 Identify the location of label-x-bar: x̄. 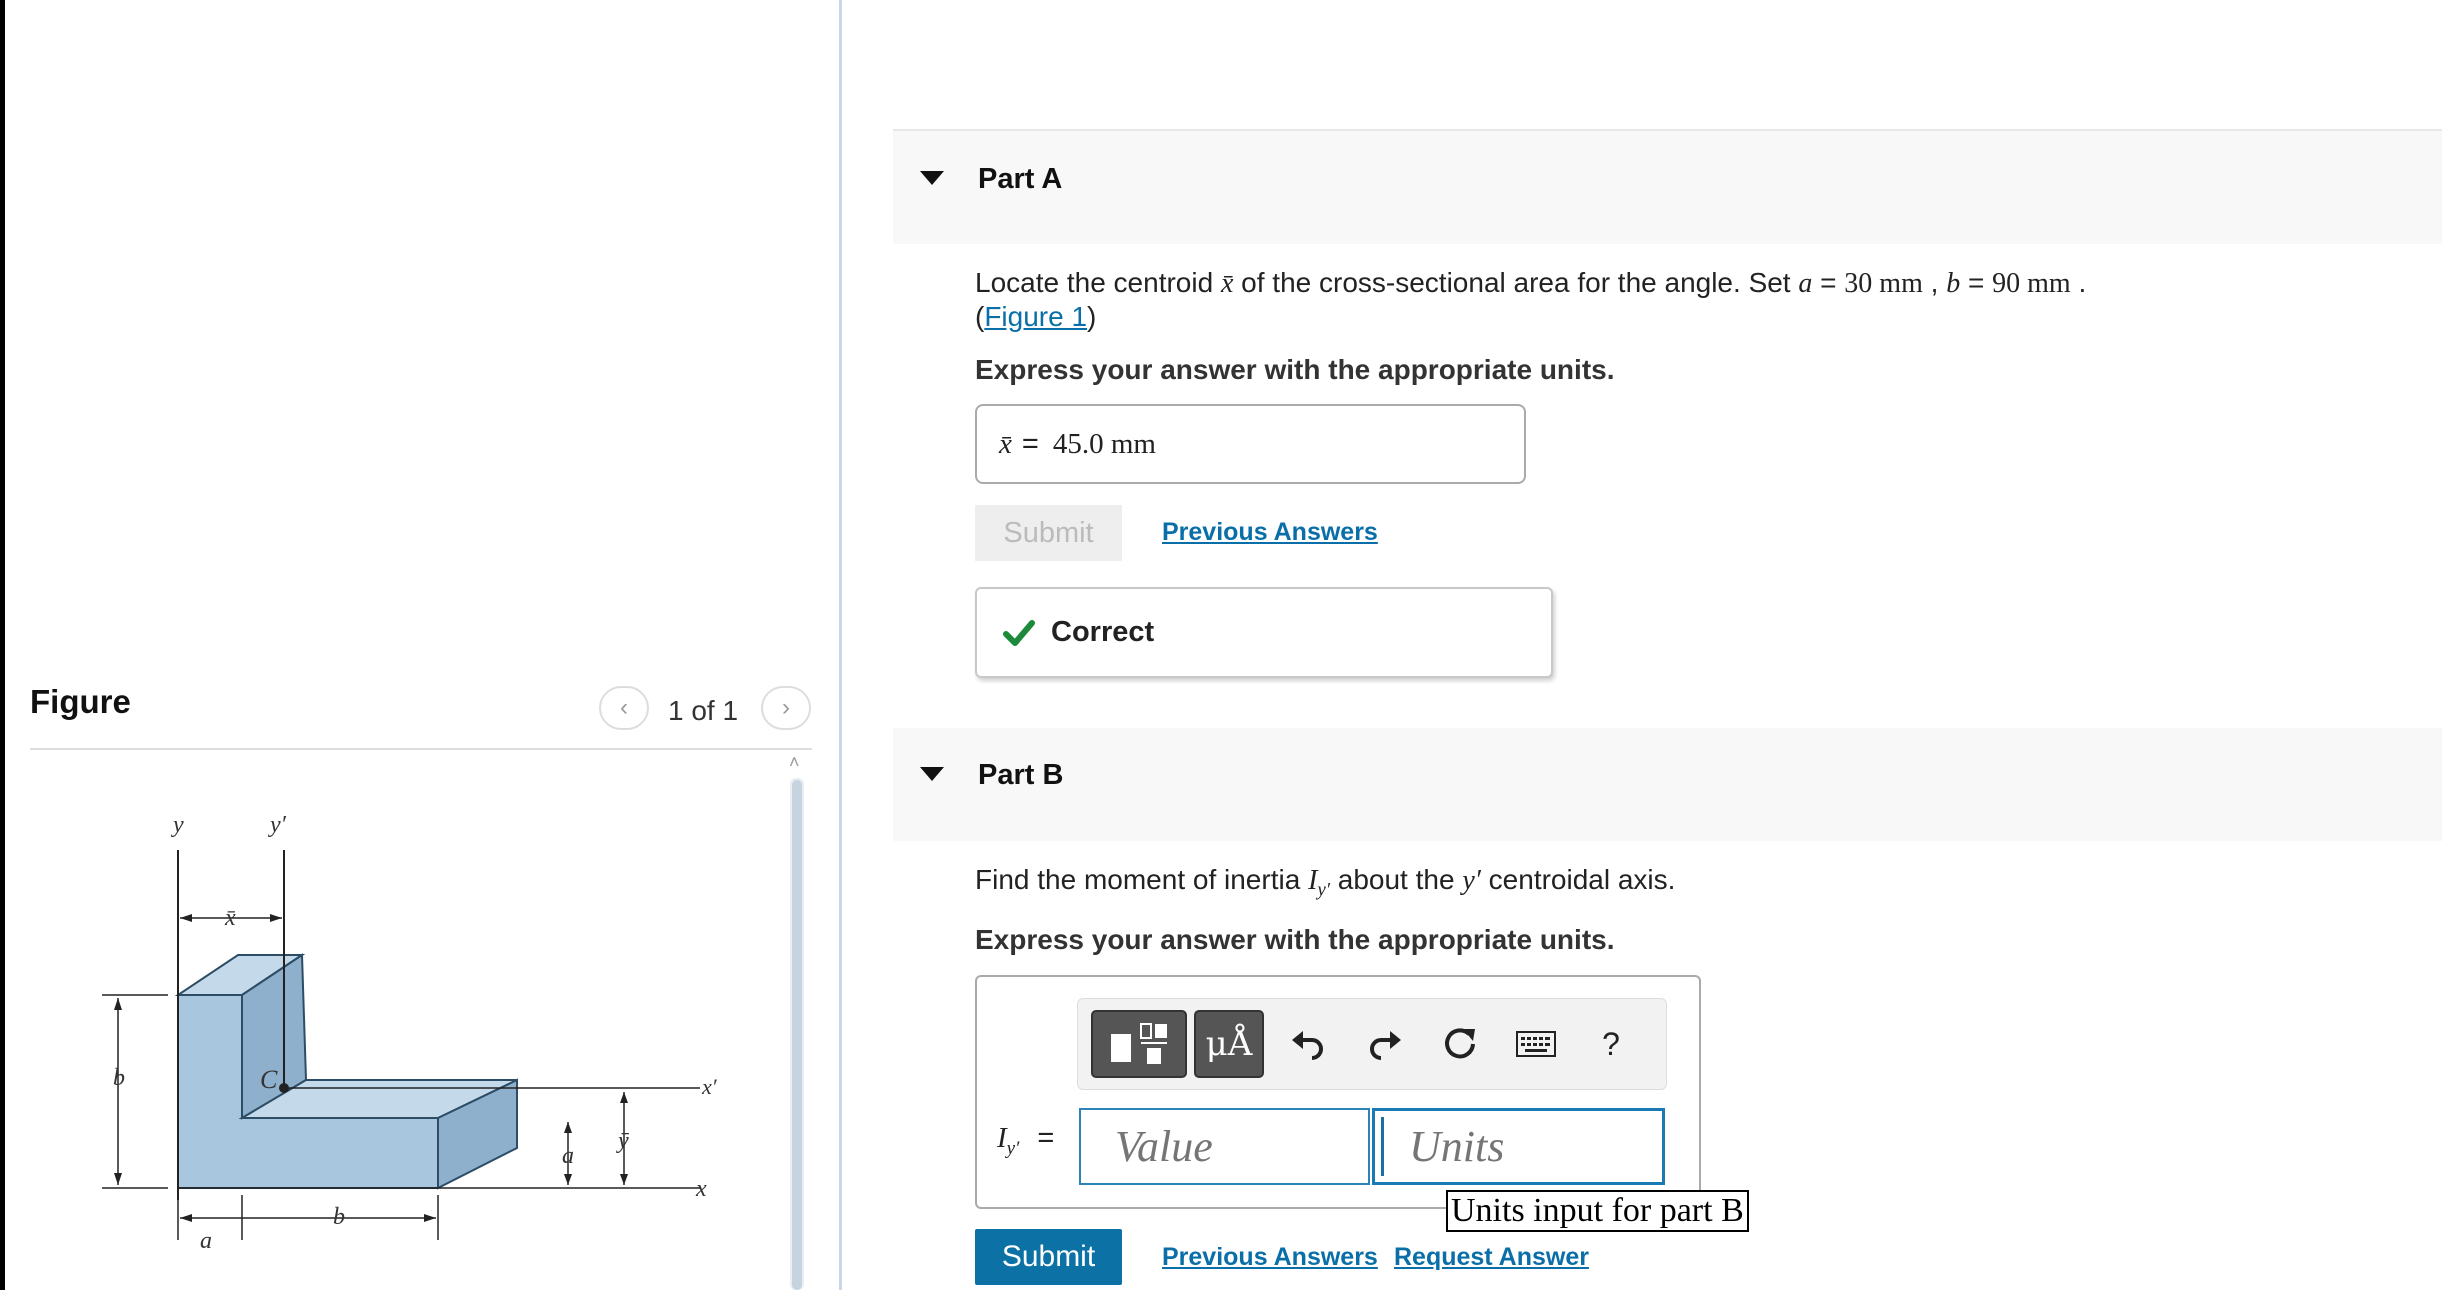
(230, 918).